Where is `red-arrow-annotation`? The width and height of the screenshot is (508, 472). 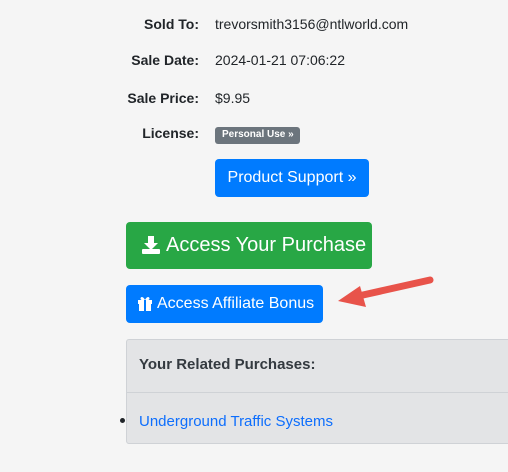 red-arrow-annotation is located at coordinates (386, 291).